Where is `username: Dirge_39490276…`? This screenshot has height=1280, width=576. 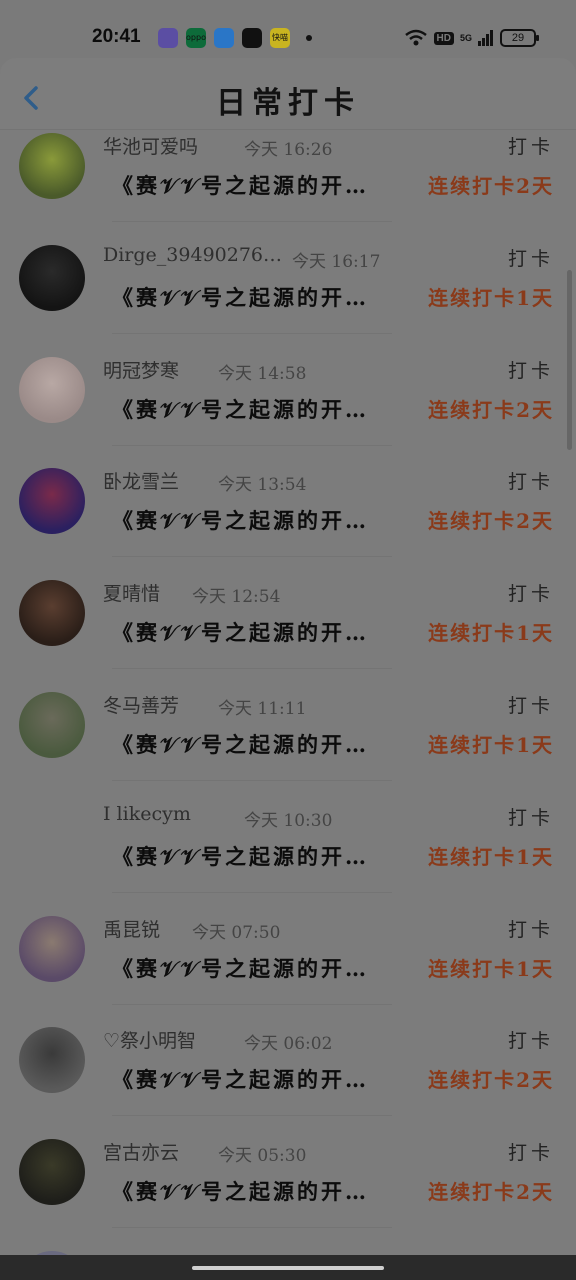
username: Dirge_39490276… is located at coordinates (192, 255).